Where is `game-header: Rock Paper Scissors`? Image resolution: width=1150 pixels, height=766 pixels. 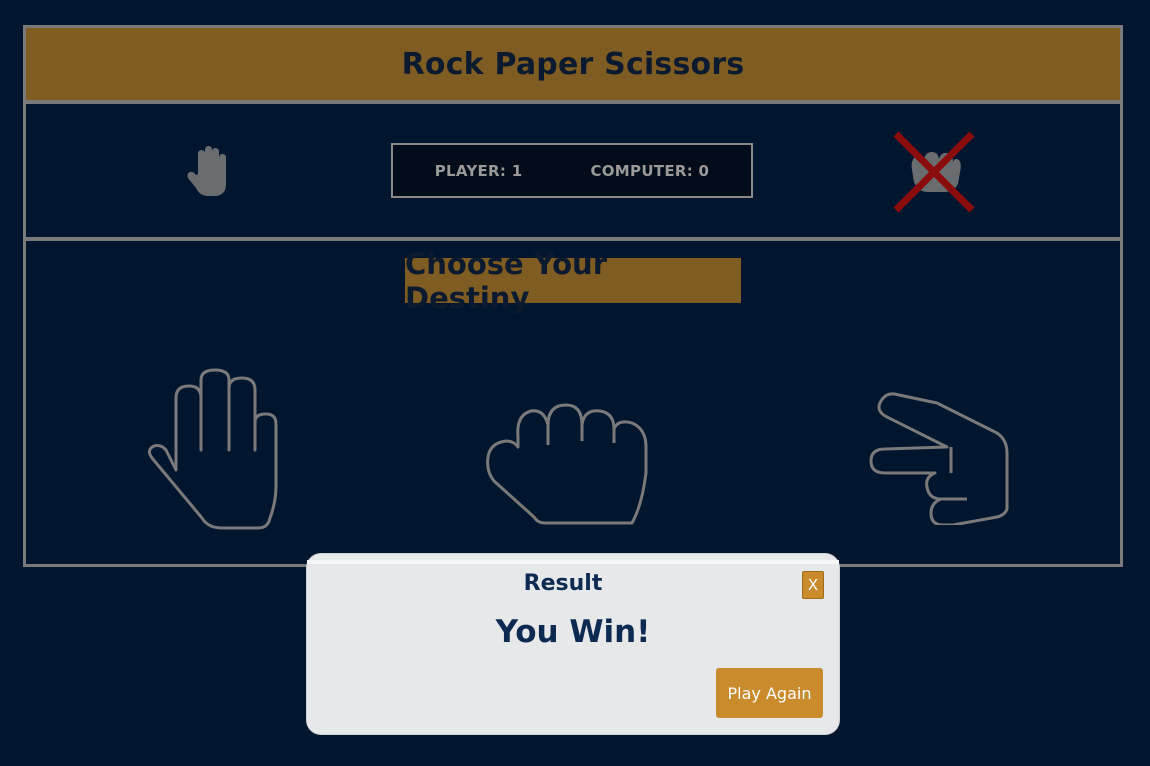
game-header: Rock Paper Scissors is located at coordinates (573, 66).